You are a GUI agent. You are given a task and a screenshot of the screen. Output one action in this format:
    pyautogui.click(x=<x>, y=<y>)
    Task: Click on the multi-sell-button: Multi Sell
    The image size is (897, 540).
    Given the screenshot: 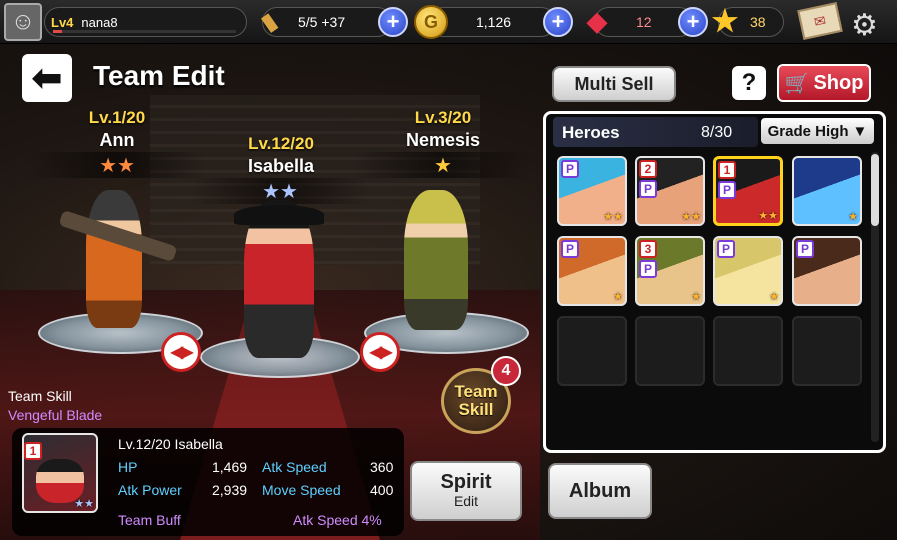 What is the action you would take?
    pyautogui.click(x=614, y=84)
    